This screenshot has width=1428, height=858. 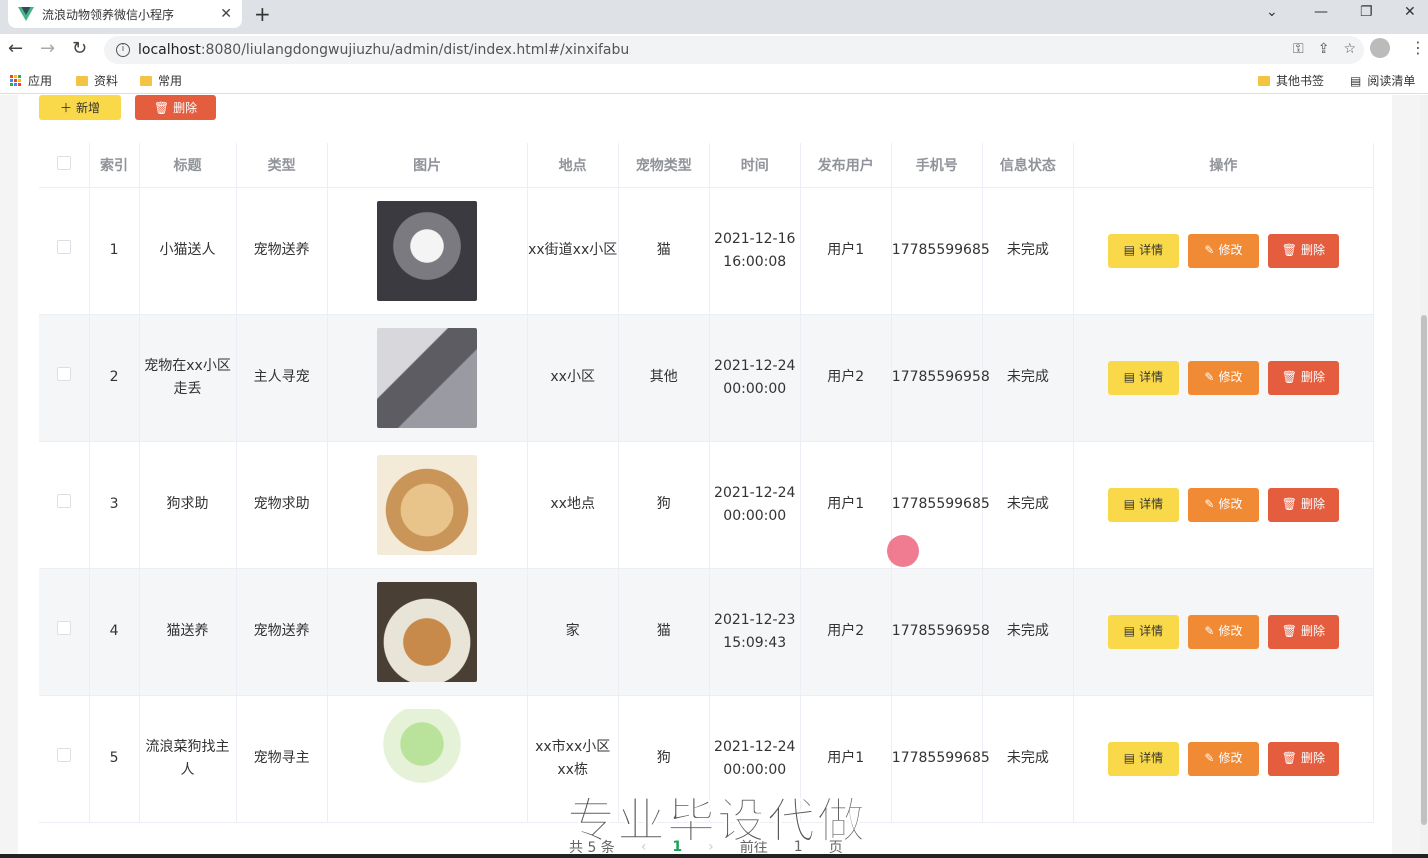 What do you see at coordinates (1380, 48) in the screenshot?
I see `profile-avatar` at bounding box center [1380, 48].